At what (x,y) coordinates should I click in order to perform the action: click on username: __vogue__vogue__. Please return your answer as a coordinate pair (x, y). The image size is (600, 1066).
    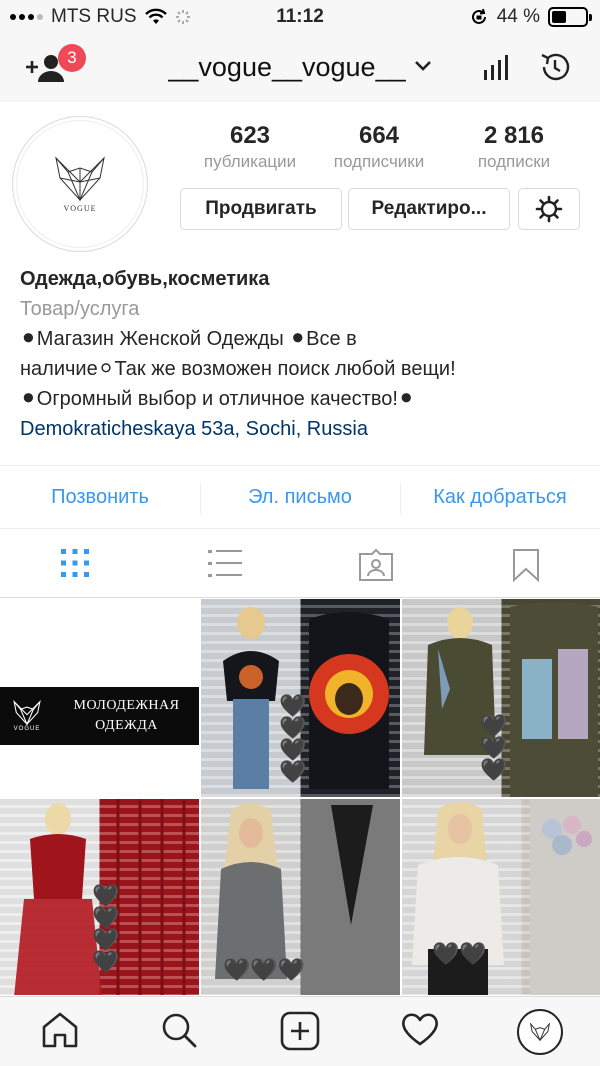
    Looking at the image, I should click on (287, 67).